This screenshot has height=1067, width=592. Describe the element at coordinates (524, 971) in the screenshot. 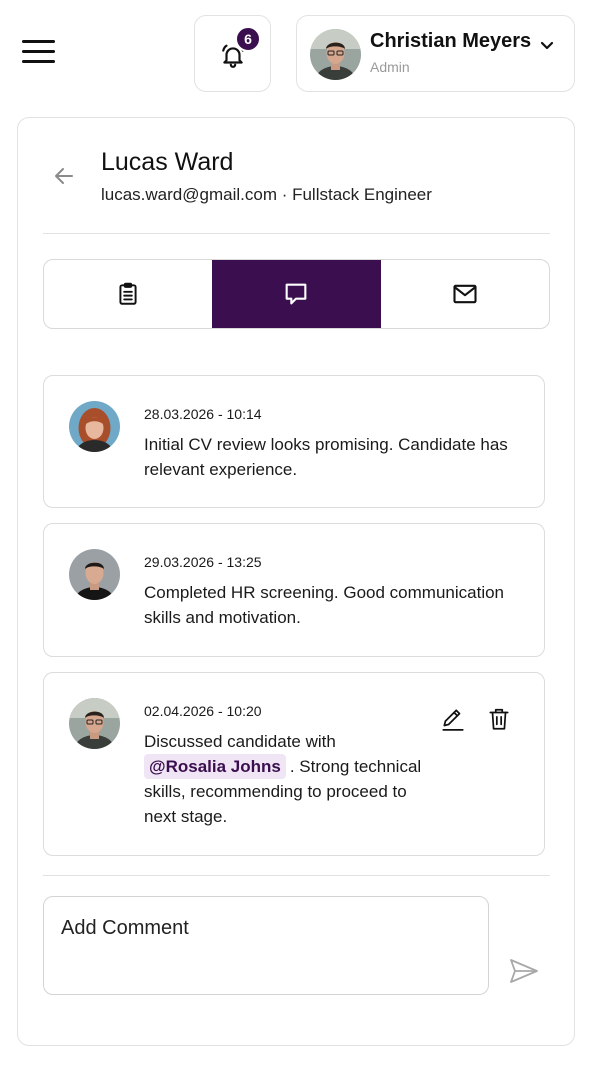

I see `send-icon` at that location.